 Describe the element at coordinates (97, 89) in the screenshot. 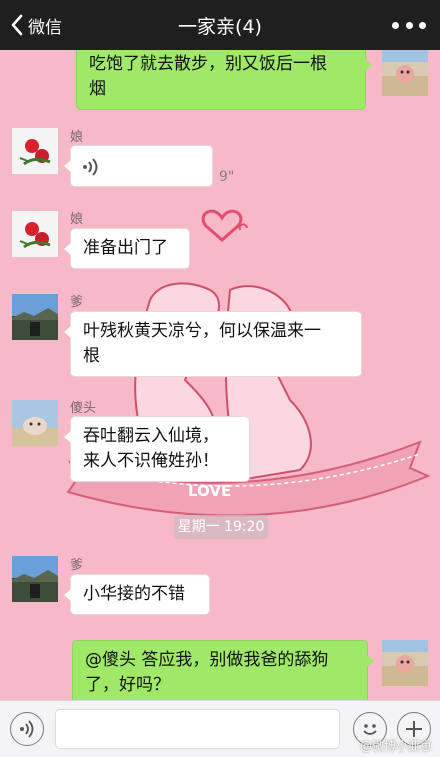

I see `message-line: 烟` at that location.